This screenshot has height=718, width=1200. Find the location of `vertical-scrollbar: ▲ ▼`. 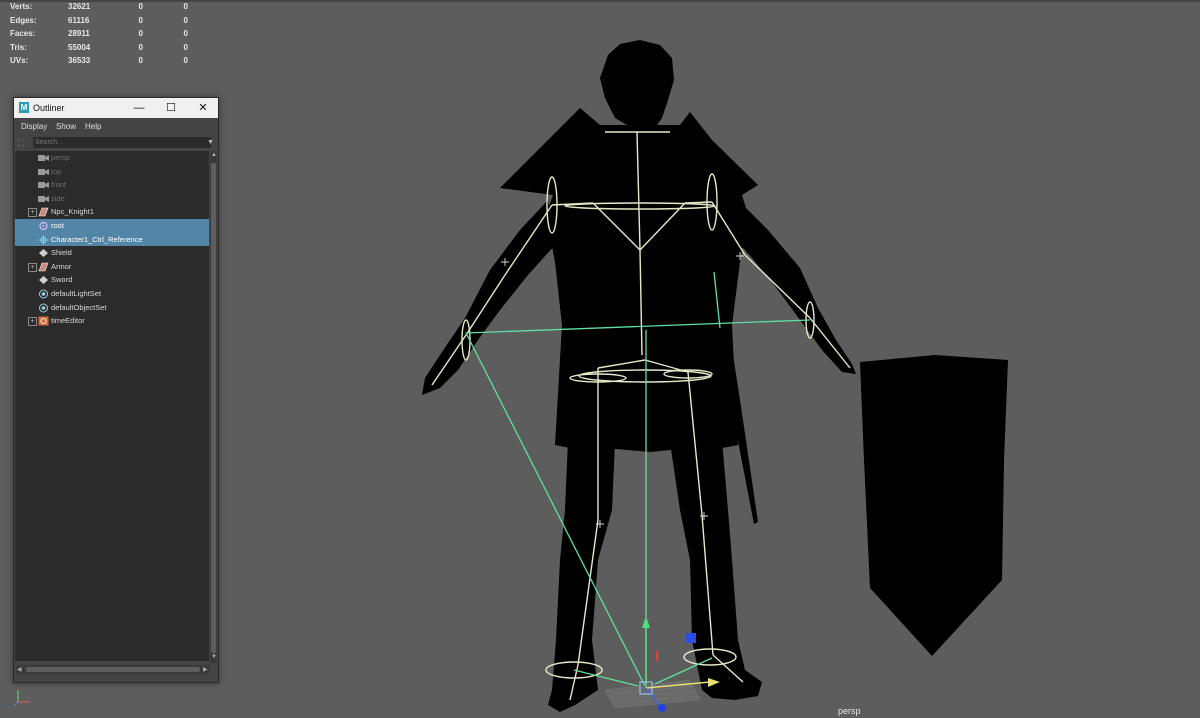

vertical-scrollbar: ▲ ▼ is located at coordinates (213, 407).